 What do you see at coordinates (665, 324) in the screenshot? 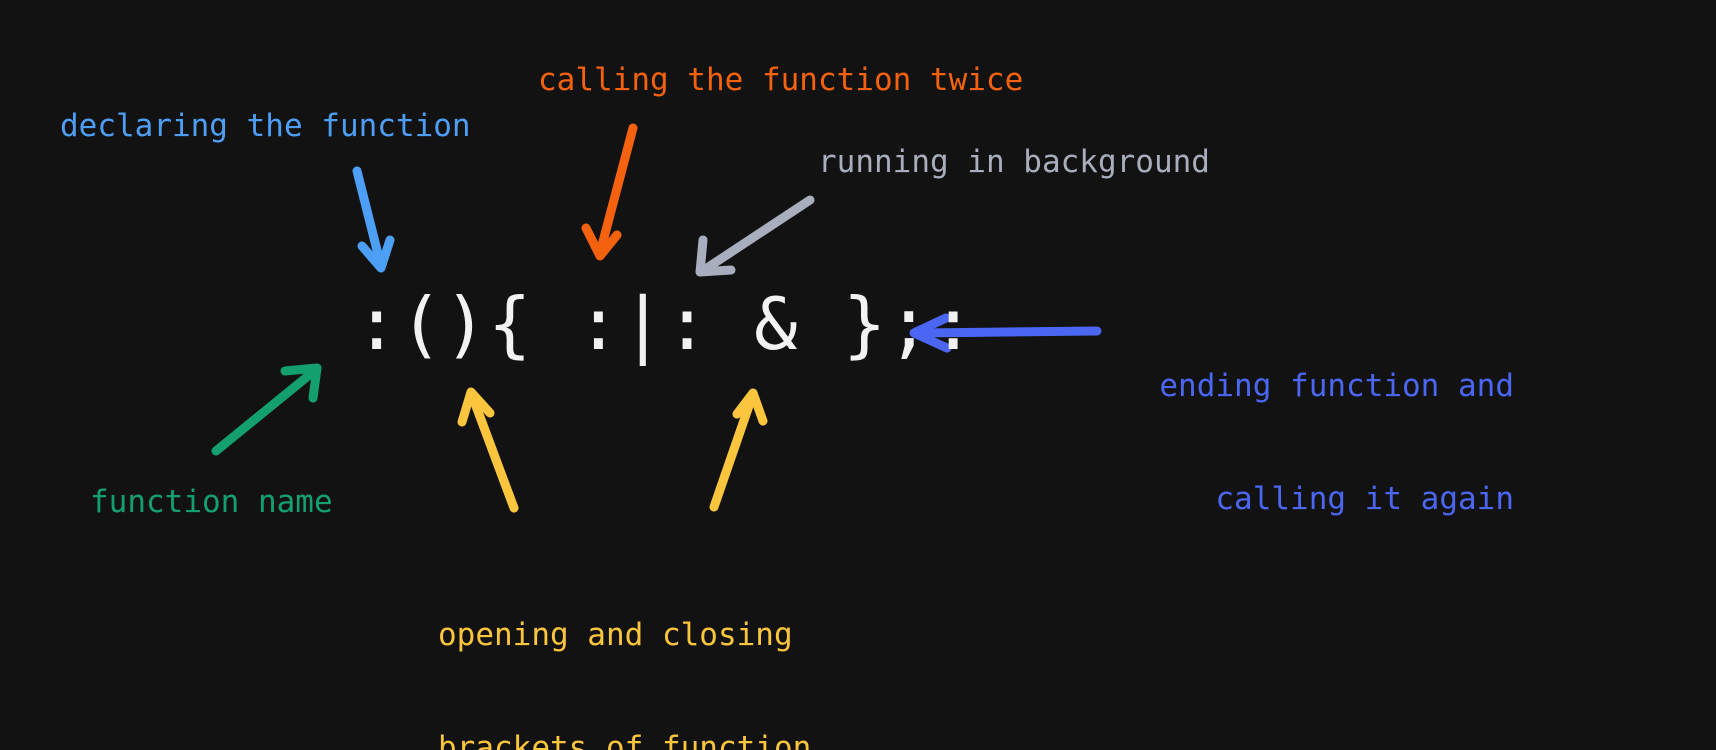
I see `code-snippet: :(){ :|: & };:` at bounding box center [665, 324].